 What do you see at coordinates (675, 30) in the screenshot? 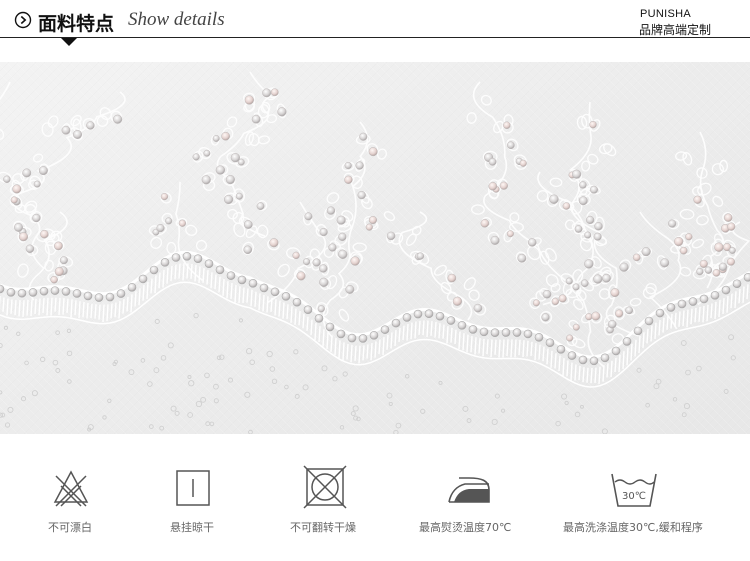
I see `brand-tagline: 品牌高端定制` at bounding box center [675, 30].